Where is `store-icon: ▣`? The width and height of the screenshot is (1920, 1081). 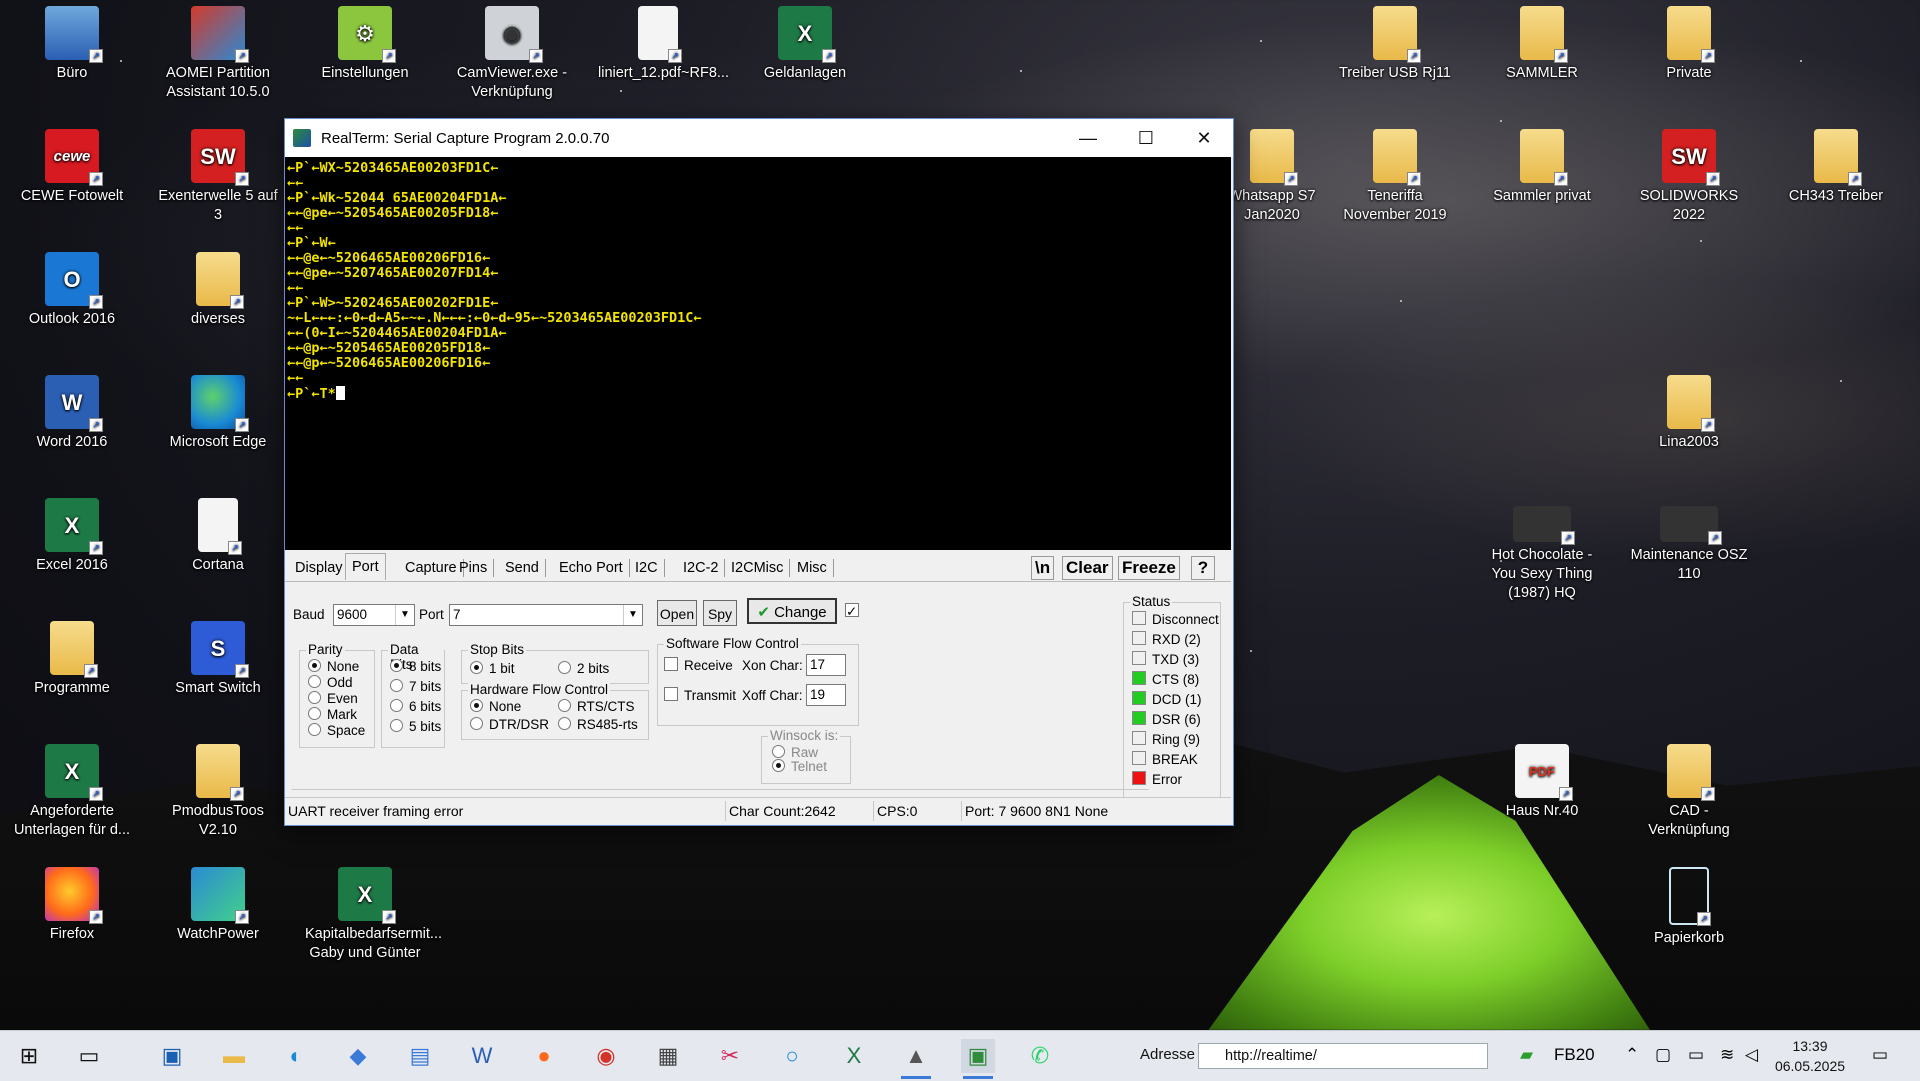 store-icon: ▣ is located at coordinates (172, 1056).